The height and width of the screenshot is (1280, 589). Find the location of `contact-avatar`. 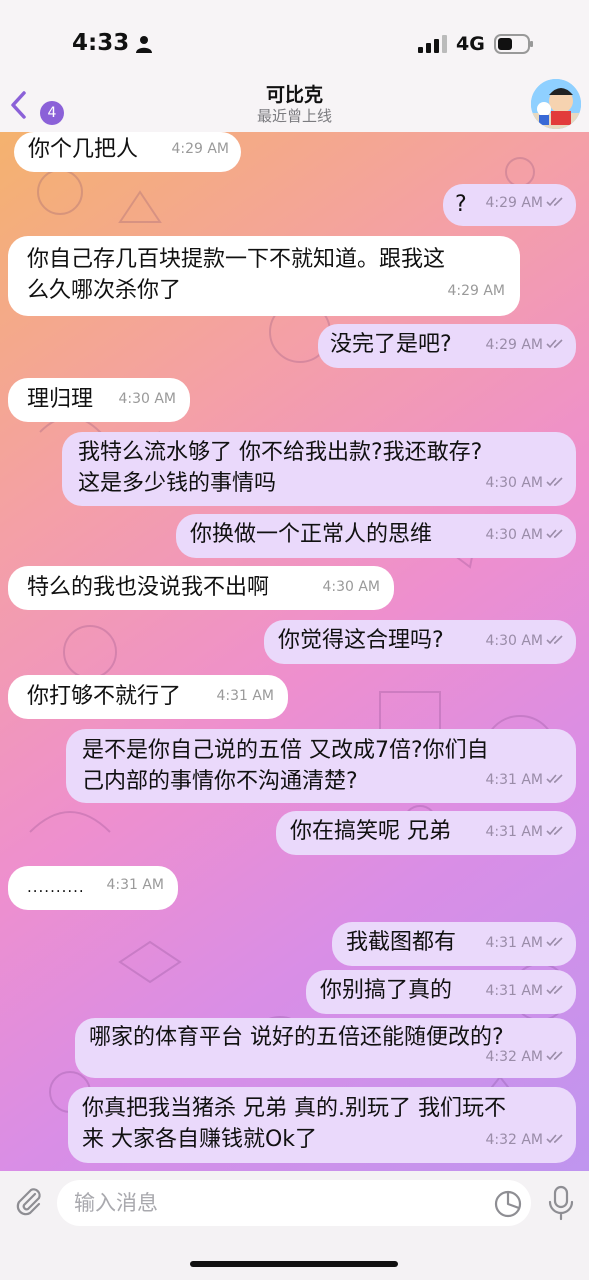

contact-avatar is located at coordinates (556, 104).